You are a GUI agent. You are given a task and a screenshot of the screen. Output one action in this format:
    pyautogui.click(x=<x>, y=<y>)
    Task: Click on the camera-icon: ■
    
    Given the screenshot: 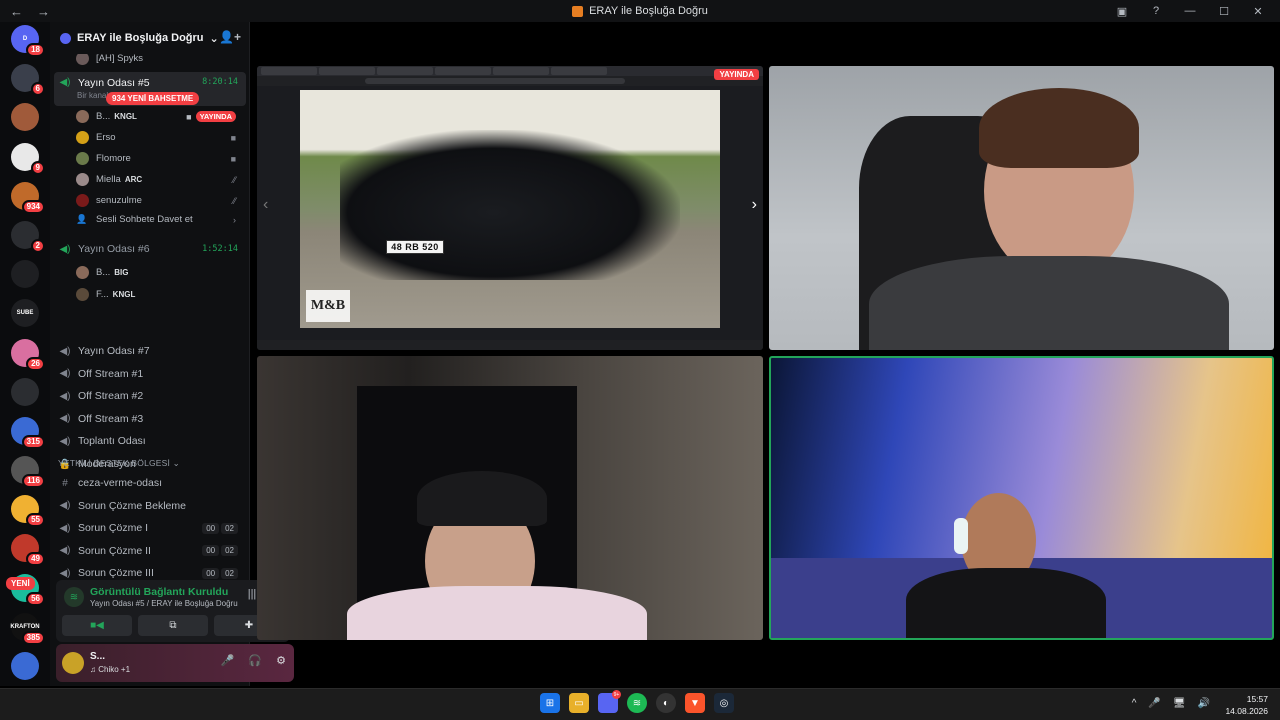 What is the action you would take?
    pyautogui.click(x=233, y=137)
    